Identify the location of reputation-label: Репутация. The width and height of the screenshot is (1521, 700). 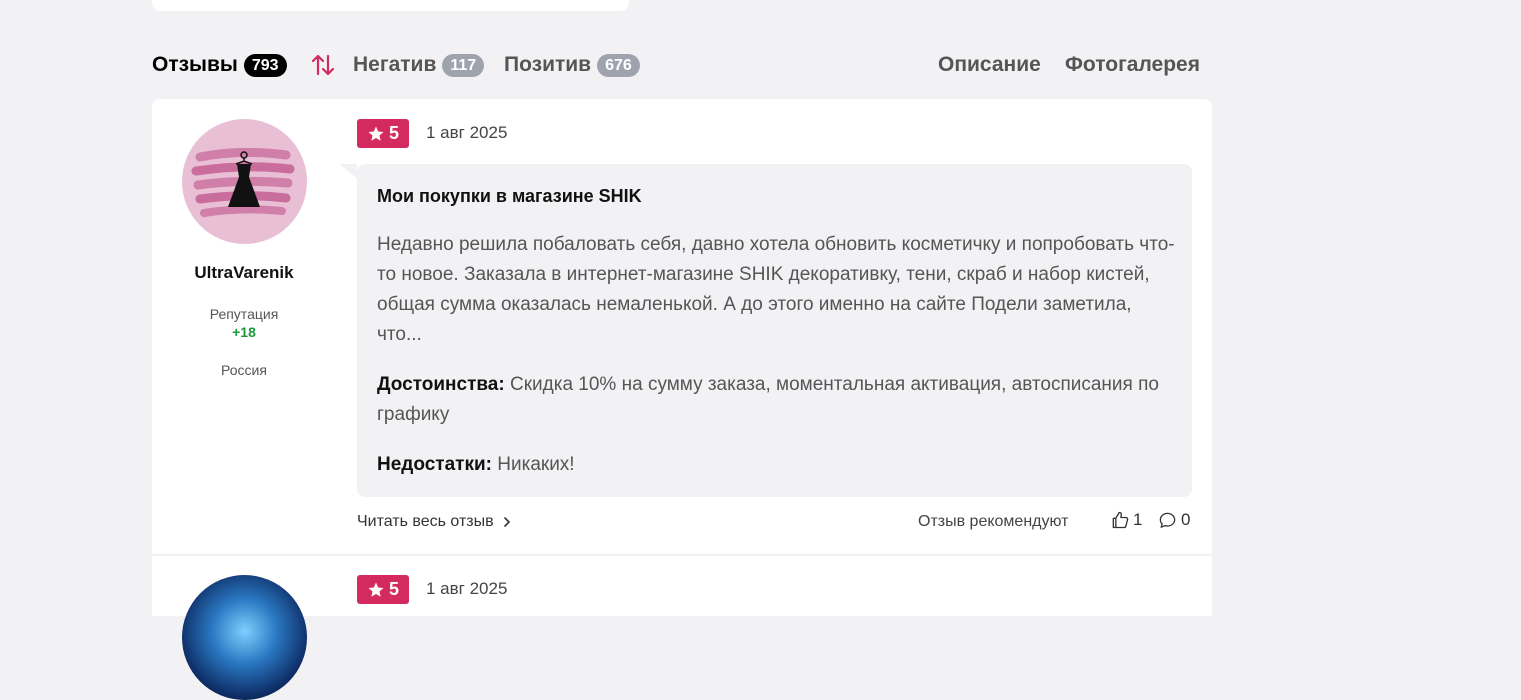
(244, 314).